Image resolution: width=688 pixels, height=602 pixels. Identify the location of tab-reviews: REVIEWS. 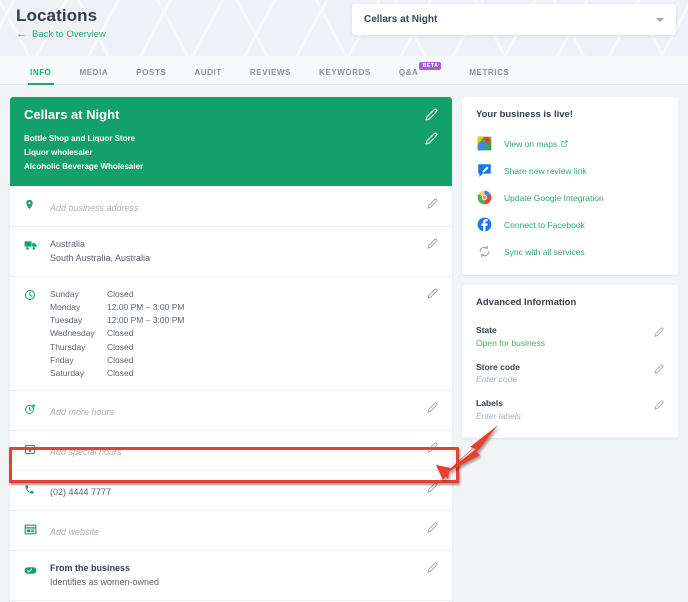
(270, 76).